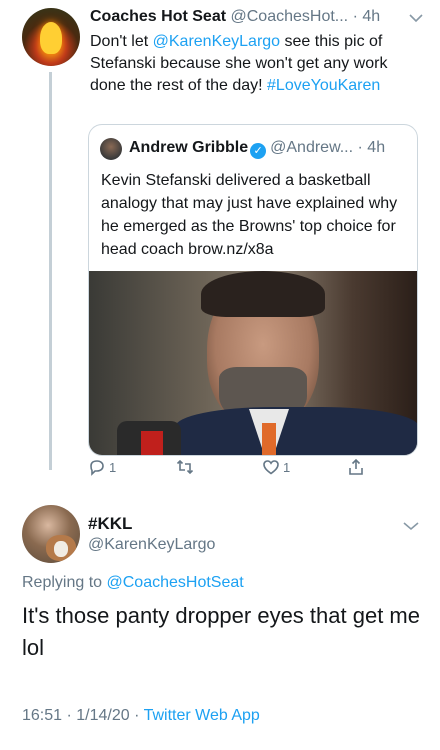 The width and height of the screenshot is (440, 750). Describe the element at coordinates (323, 85) in the screenshot. I see `hashtag-link: #LoveYouKaren` at that location.